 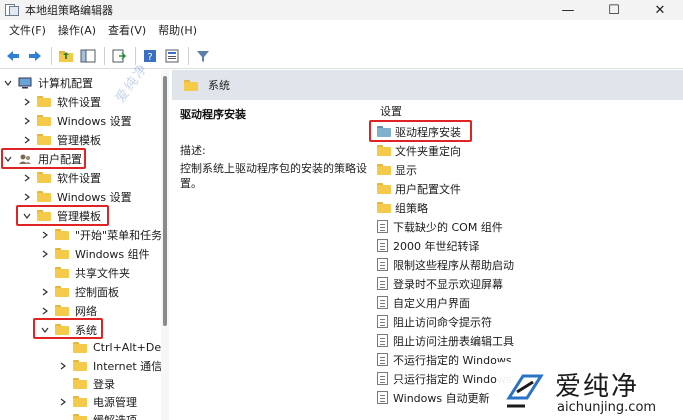 What do you see at coordinates (341, 10) in the screenshot?
I see `title-bar: 本地组策略编辑器 — ☐ ✕` at bounding box center [341, 10].